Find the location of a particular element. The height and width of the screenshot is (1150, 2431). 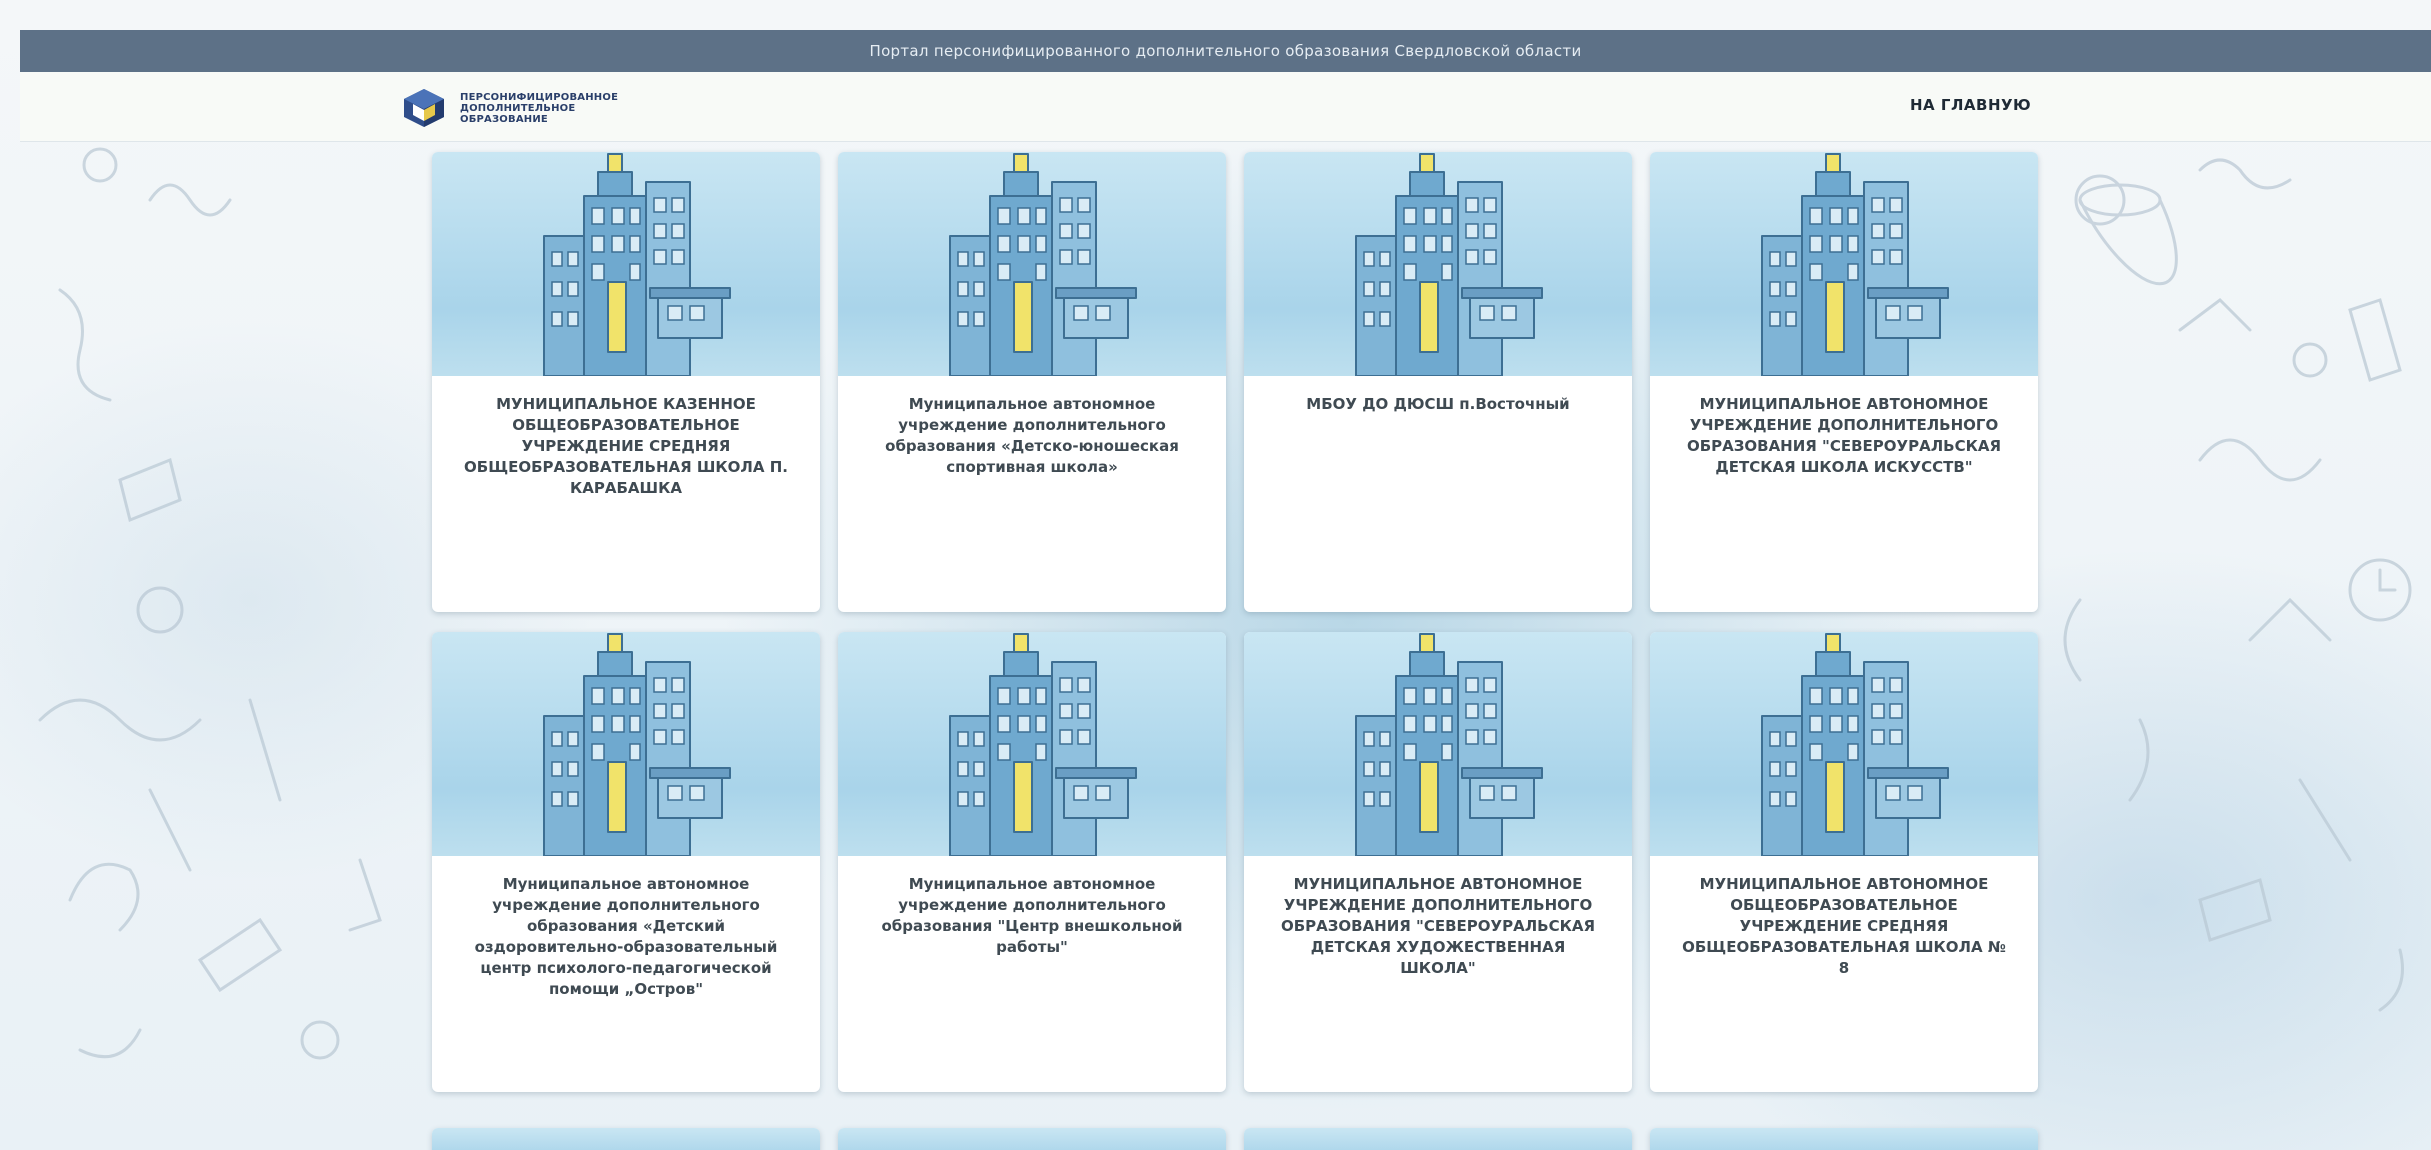

organization-card: МБОУ ДО ДЮСШ п.Восточный is located at coordinates (1438, 382).